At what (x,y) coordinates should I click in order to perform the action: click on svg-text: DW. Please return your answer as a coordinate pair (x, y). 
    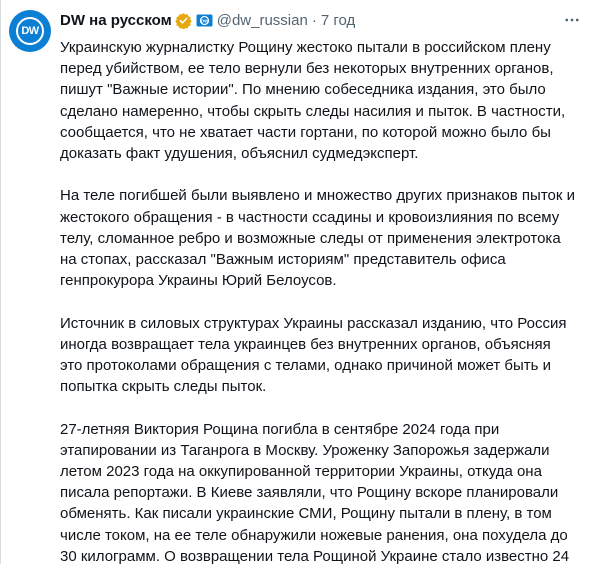
    Looking at the image, I should click on (204, 20).